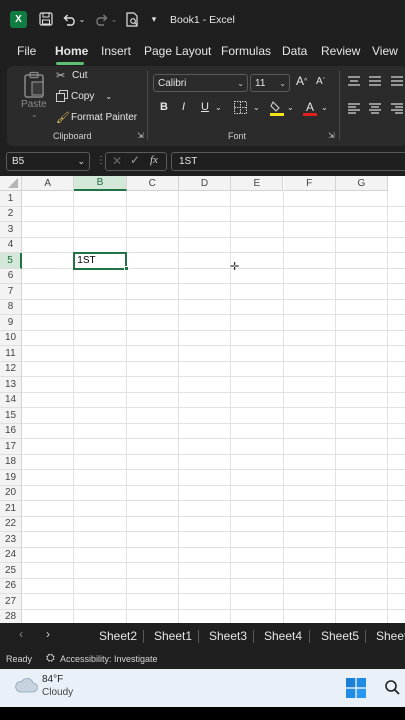  I want to click on paste-icon, so click(34, 85).